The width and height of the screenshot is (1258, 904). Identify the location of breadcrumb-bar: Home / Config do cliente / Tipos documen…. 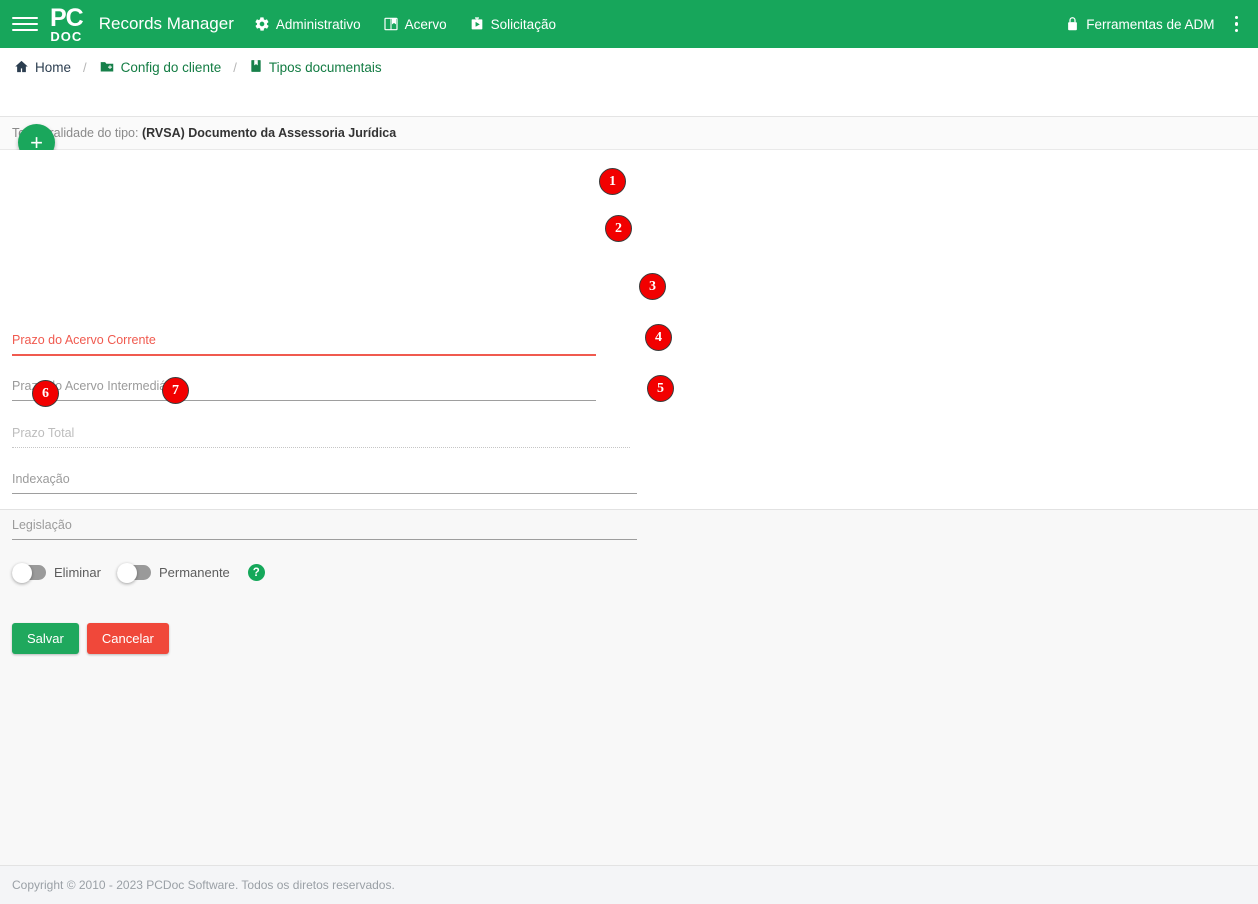
(629, 104).